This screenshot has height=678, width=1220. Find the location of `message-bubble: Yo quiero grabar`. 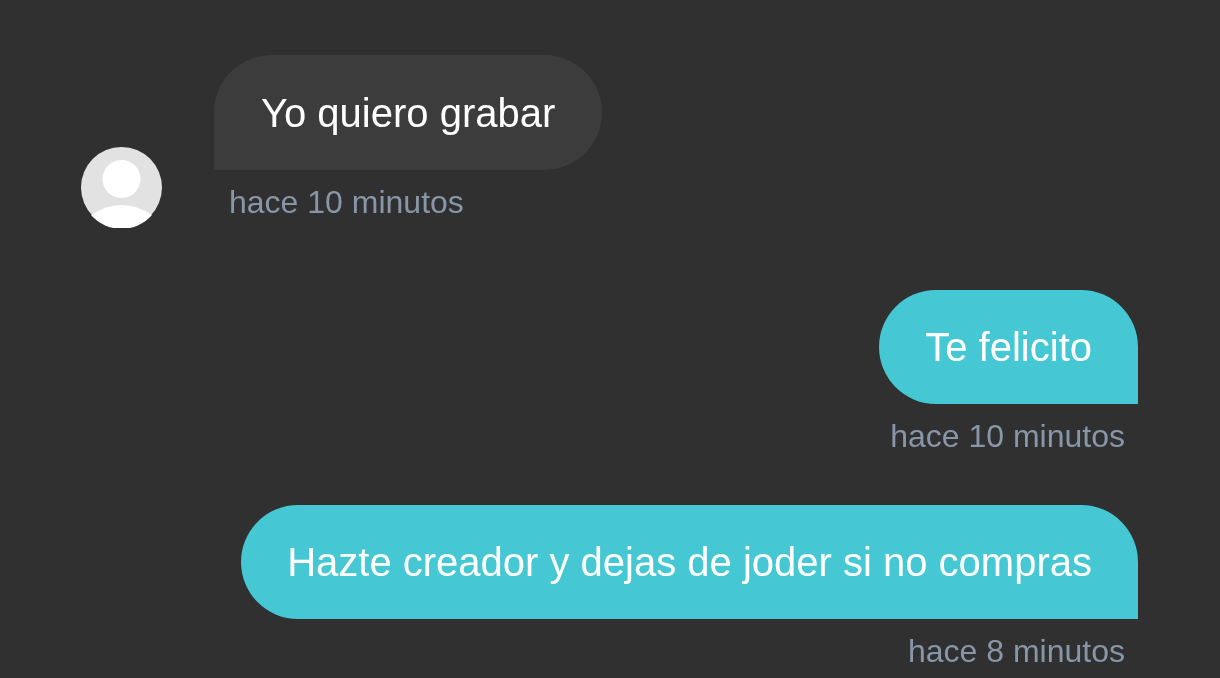

message-bubble: Yo quiero grabar is located at coordinates (408, 112).